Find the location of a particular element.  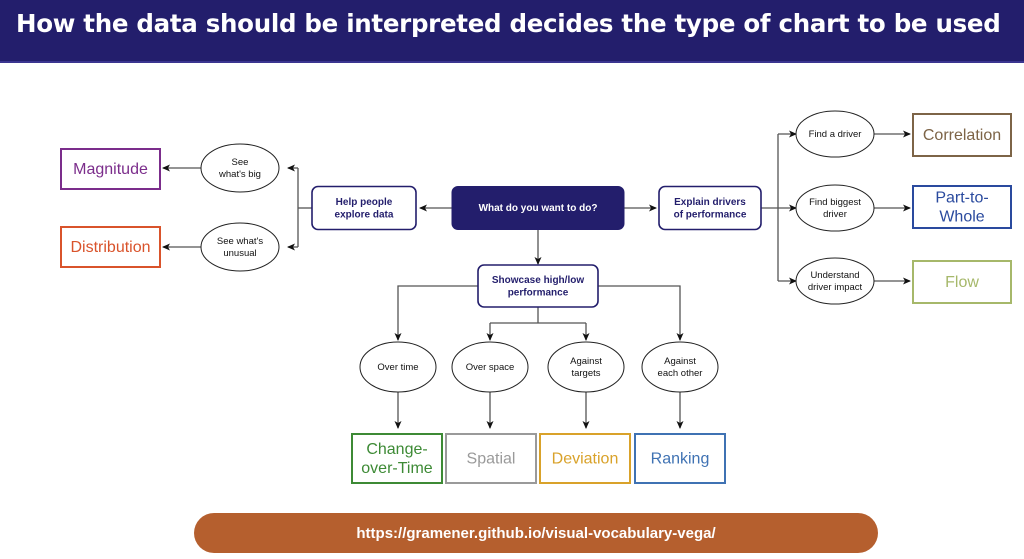

question-node-distribution-label: See what's unusual is located at coordinates (240, 247).